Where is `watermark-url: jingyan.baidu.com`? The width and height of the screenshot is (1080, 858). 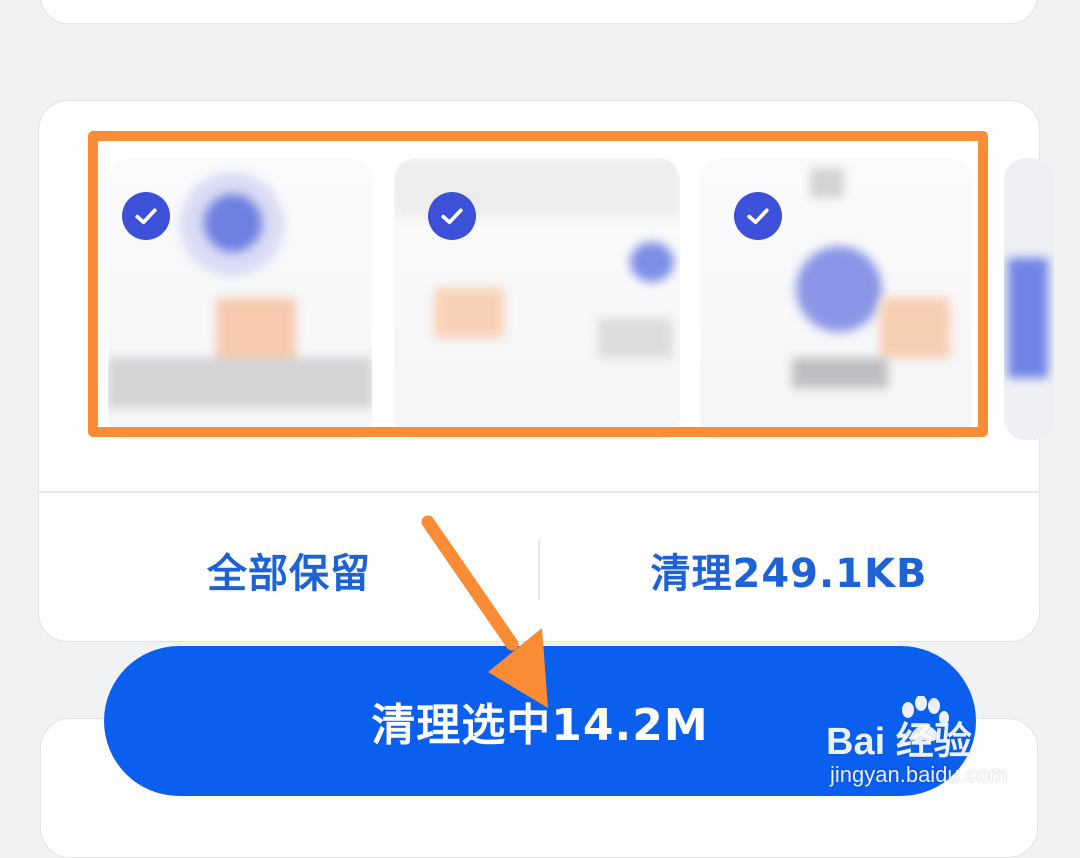
watermark-url: jingyan.baidu.com is located at coordinates (919, 774).